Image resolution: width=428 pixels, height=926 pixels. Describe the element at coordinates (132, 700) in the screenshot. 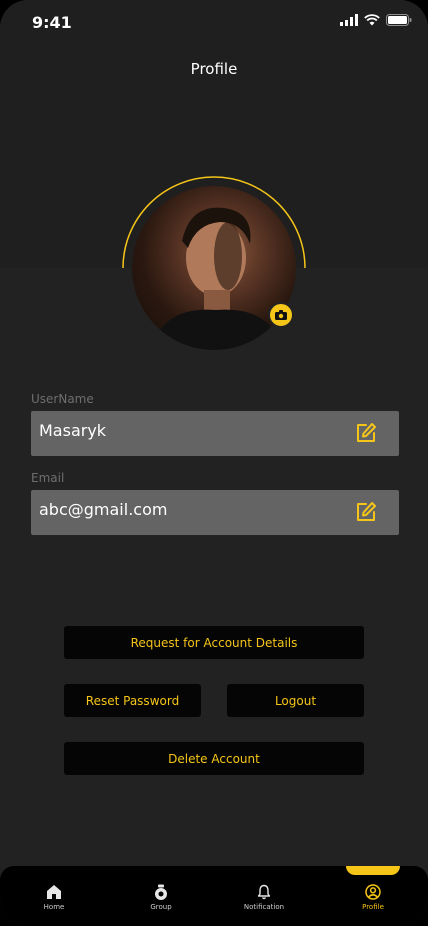

I see `reset-password-button: Reset Password` at that location.